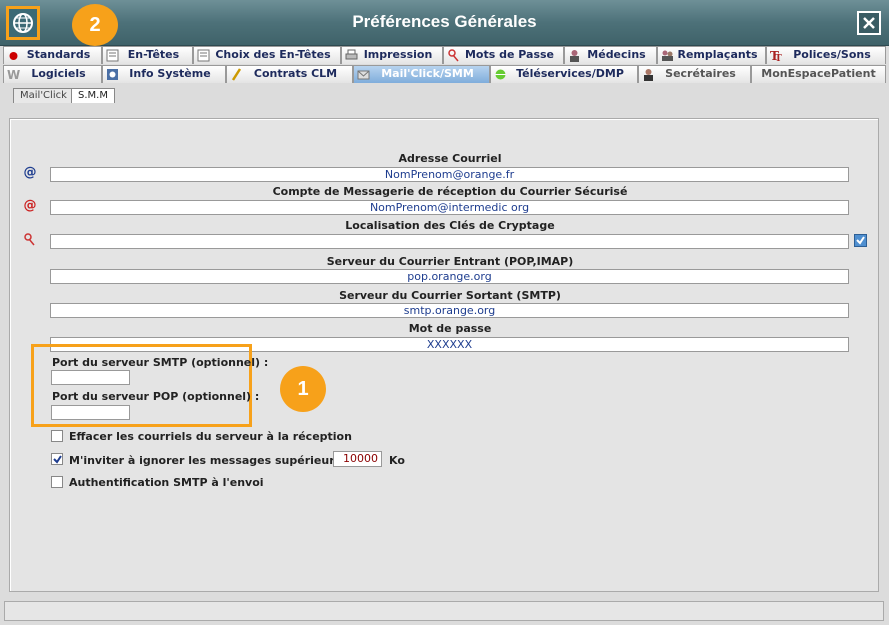 The image size is (889, 625). What do you see at coordinates (397, 460) in the screenshot?
I see `size-unit: Ko` at bounding box center [397, 460].